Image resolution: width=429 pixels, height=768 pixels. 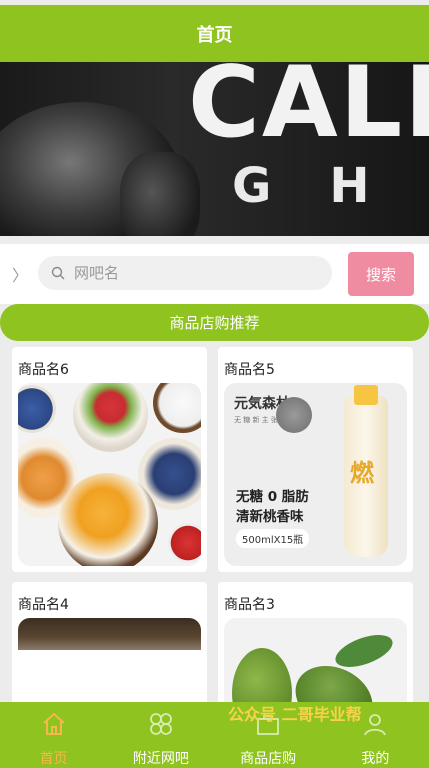 I want to click on nav-label: 附近网吧, so click(x=160, y=759).